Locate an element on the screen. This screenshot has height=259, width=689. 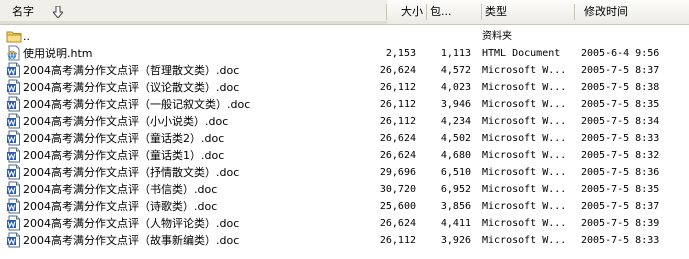
file-size: 25,600 is located at coordinates (397, 206).